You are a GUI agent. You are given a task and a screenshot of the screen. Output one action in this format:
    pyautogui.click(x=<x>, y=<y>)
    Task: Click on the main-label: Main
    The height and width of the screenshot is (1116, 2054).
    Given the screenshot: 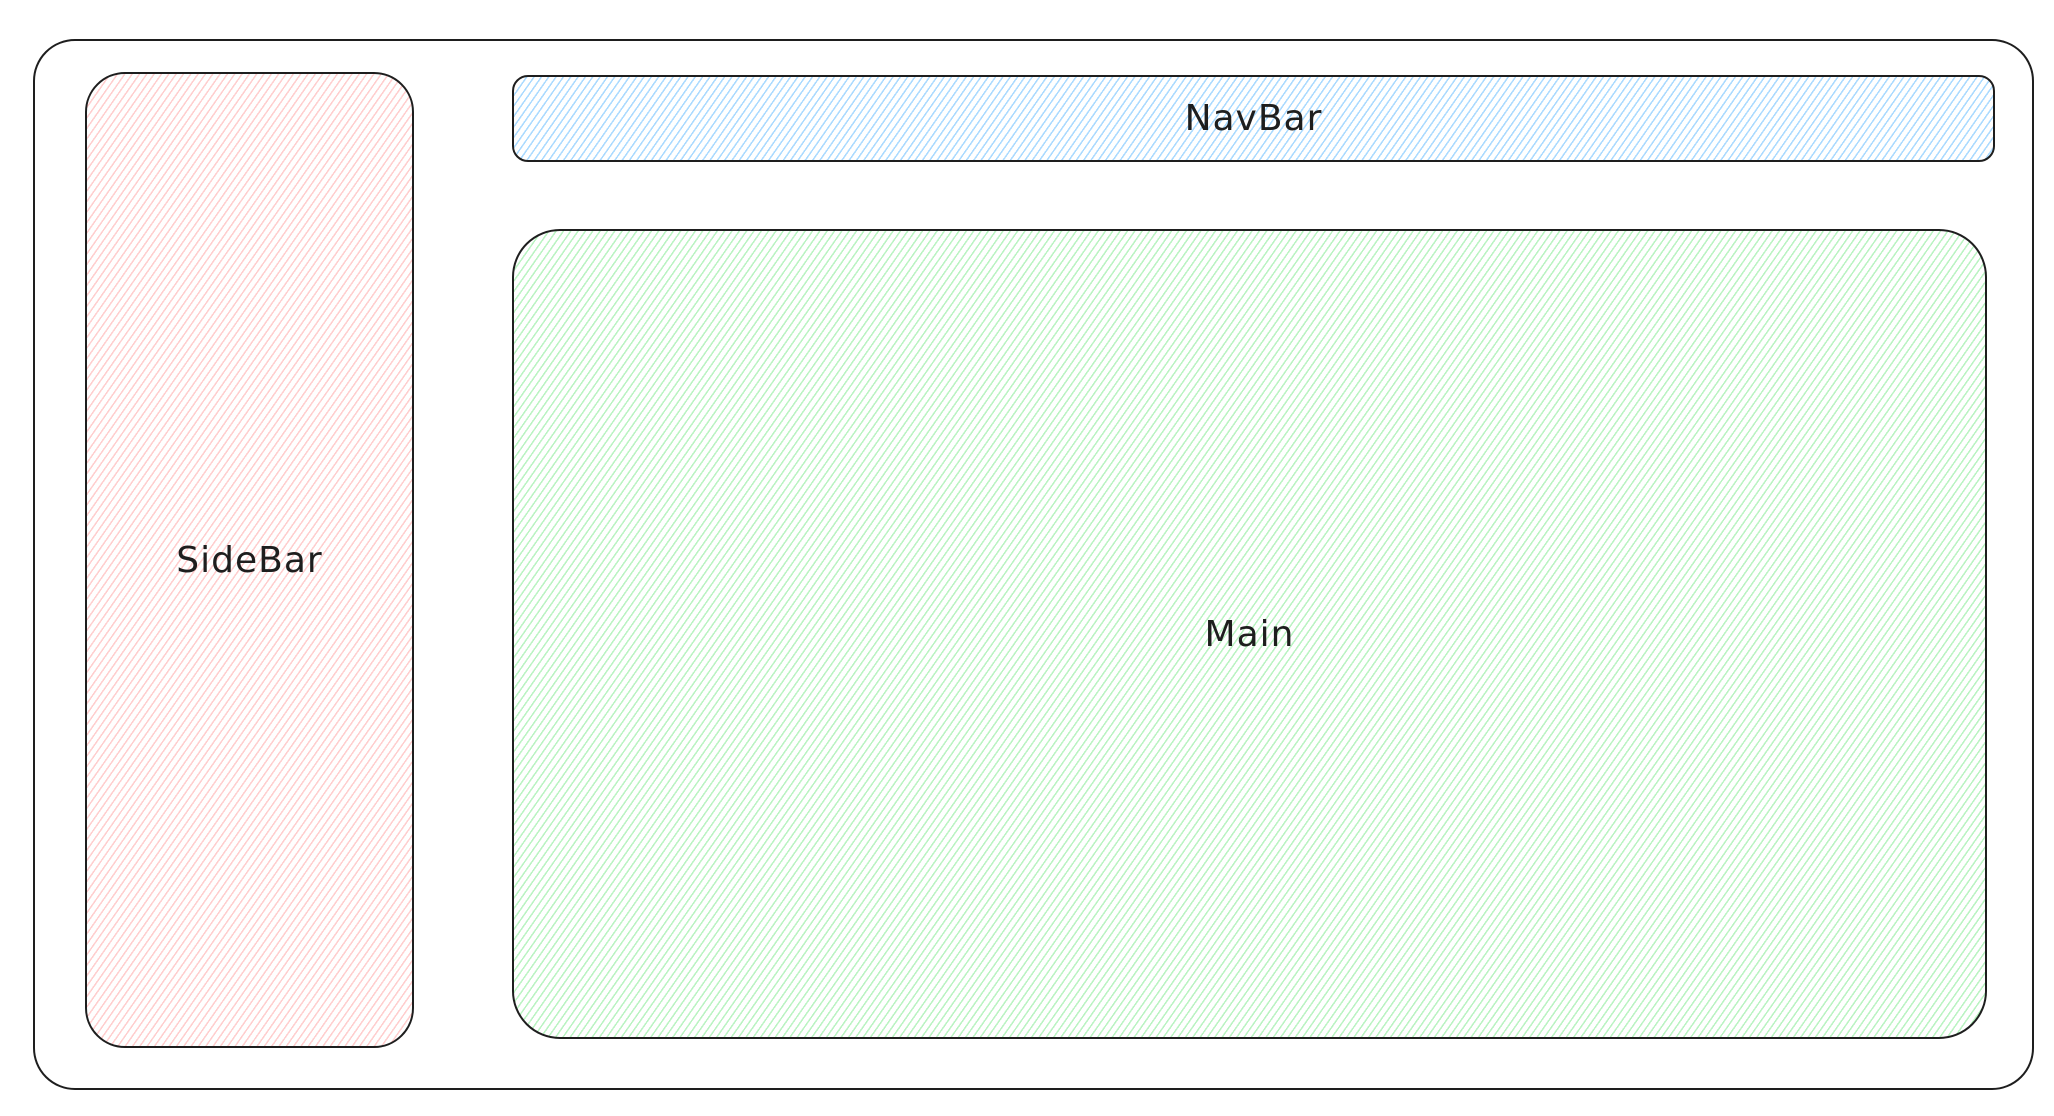 What is the action you would take?
    pyautogui.click(x=1249, y=634)
    